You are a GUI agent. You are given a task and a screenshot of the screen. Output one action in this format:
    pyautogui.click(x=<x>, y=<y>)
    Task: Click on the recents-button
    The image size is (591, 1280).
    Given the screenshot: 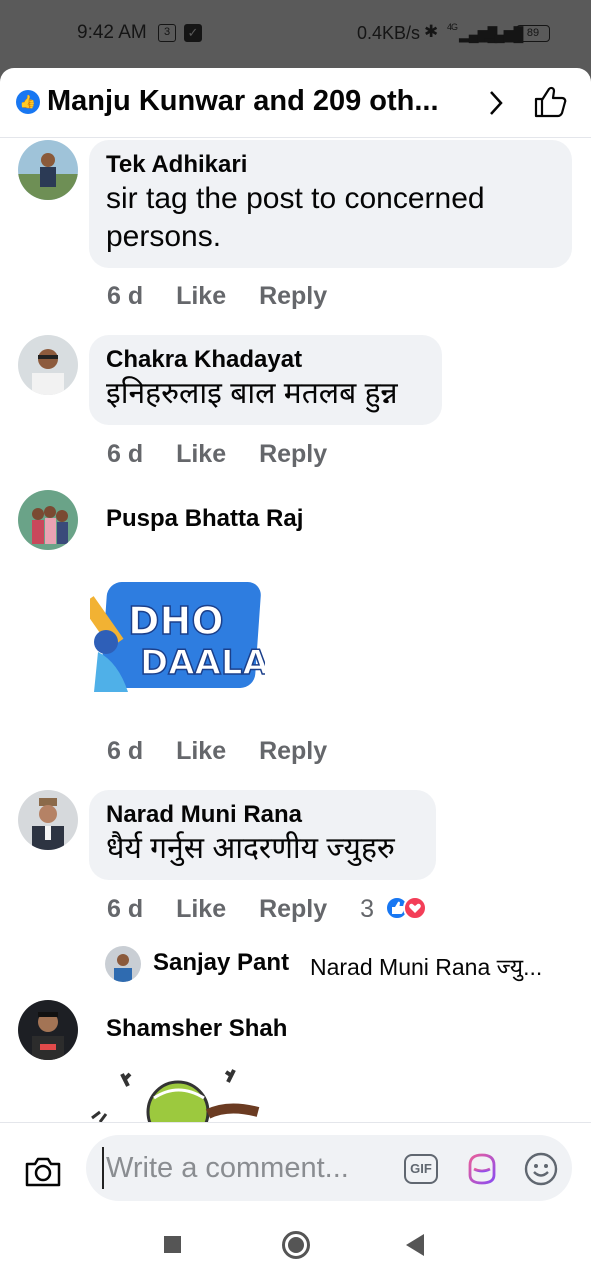 What is the action you would take?
    pyautogui.click(x=172, y=1244)
    